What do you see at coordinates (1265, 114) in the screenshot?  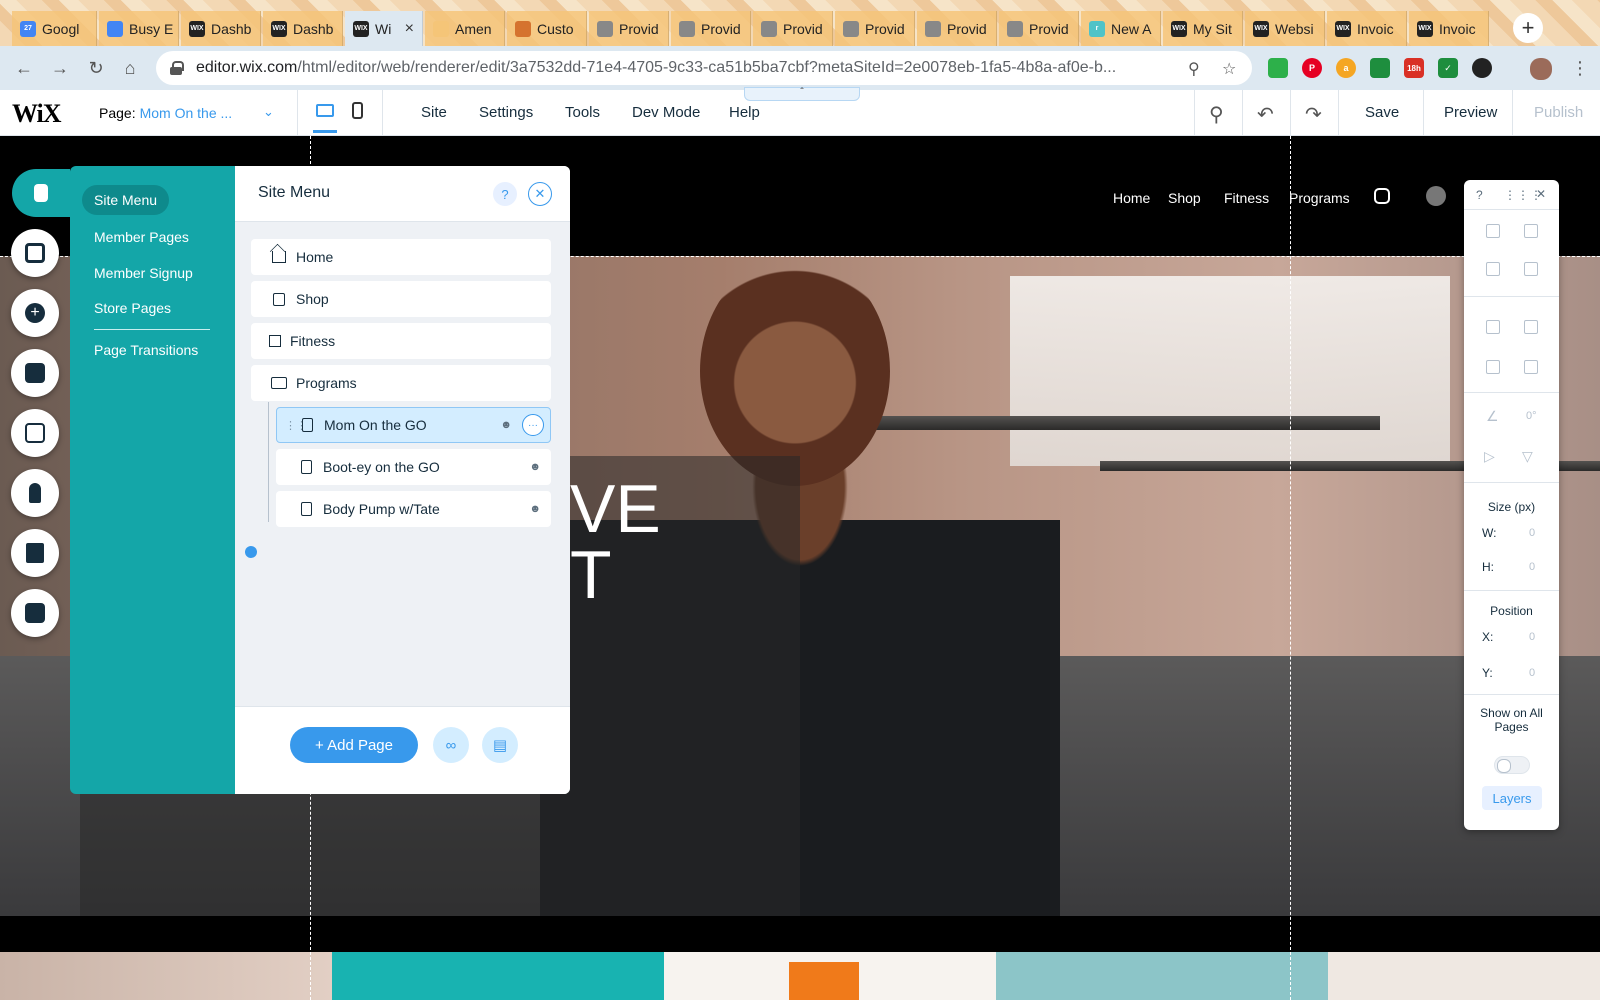 I see `undo-icon: ↶` at bounding box center [1265, 114].